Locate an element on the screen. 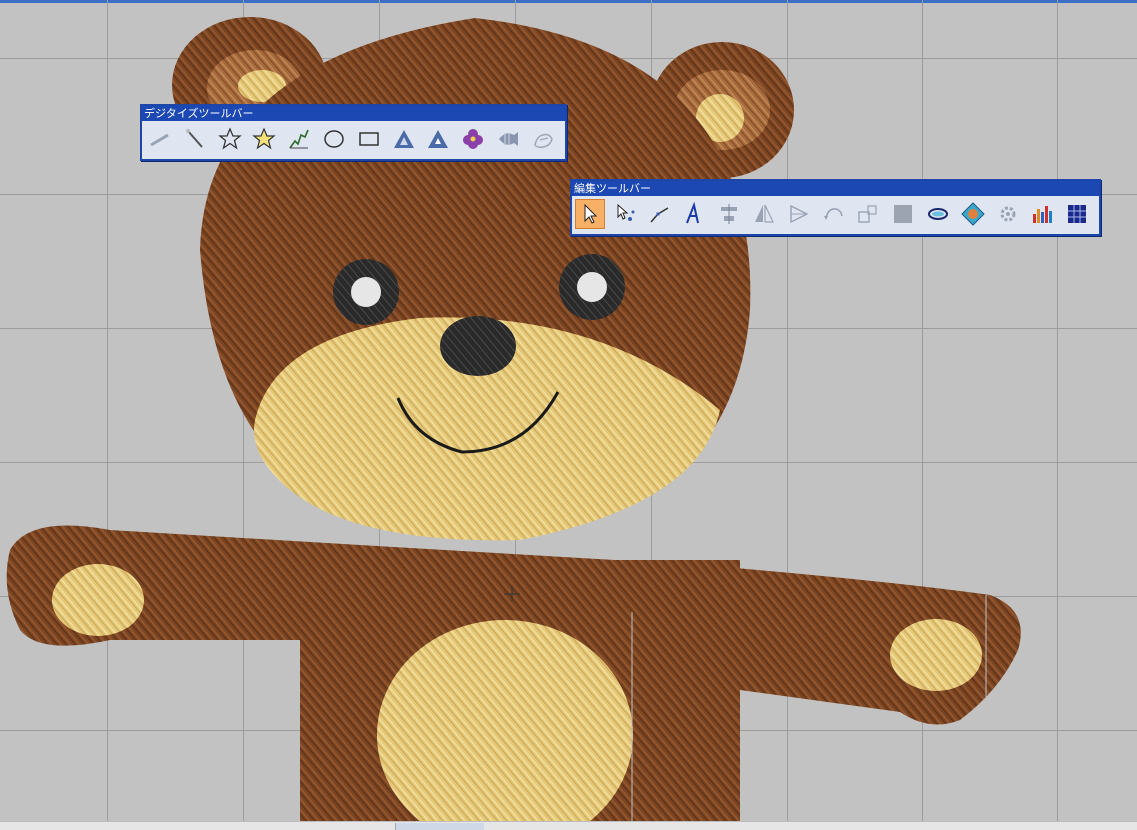  resize-icon is located at coordinates (867, 214).